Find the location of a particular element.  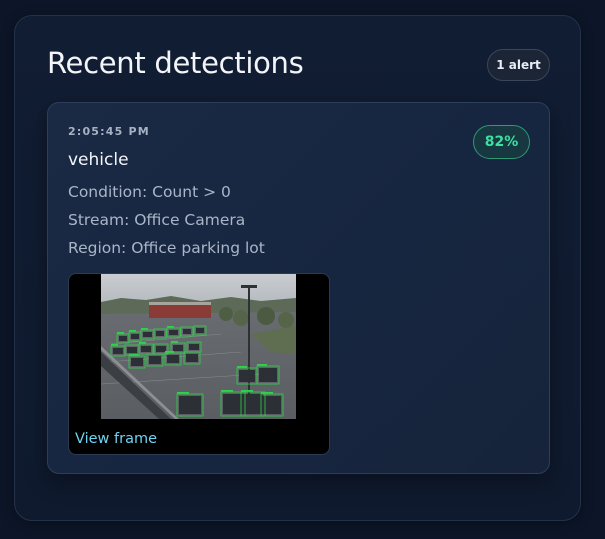

alert-count-badge: 1 alert is located at coordinates (518, 65).